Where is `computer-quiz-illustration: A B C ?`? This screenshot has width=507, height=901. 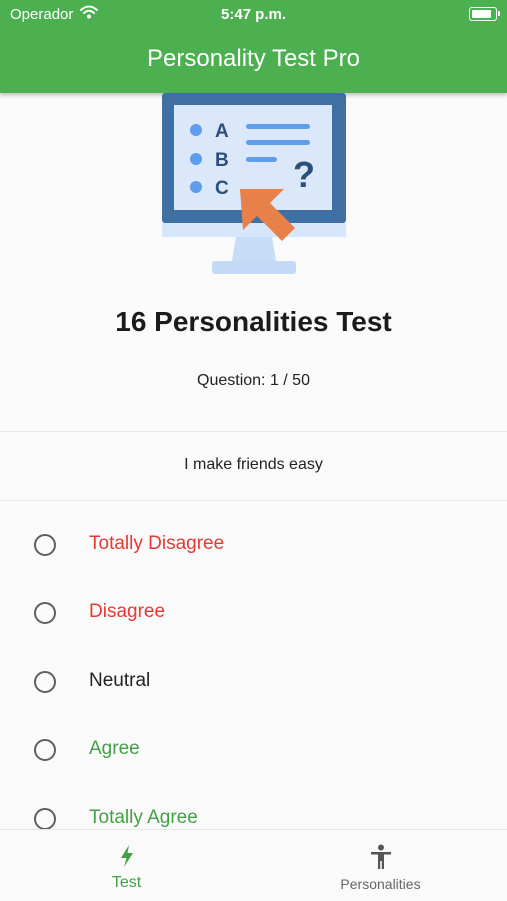 computer-quiz-illustration: A B C ? is located at coordinates (254, 186).